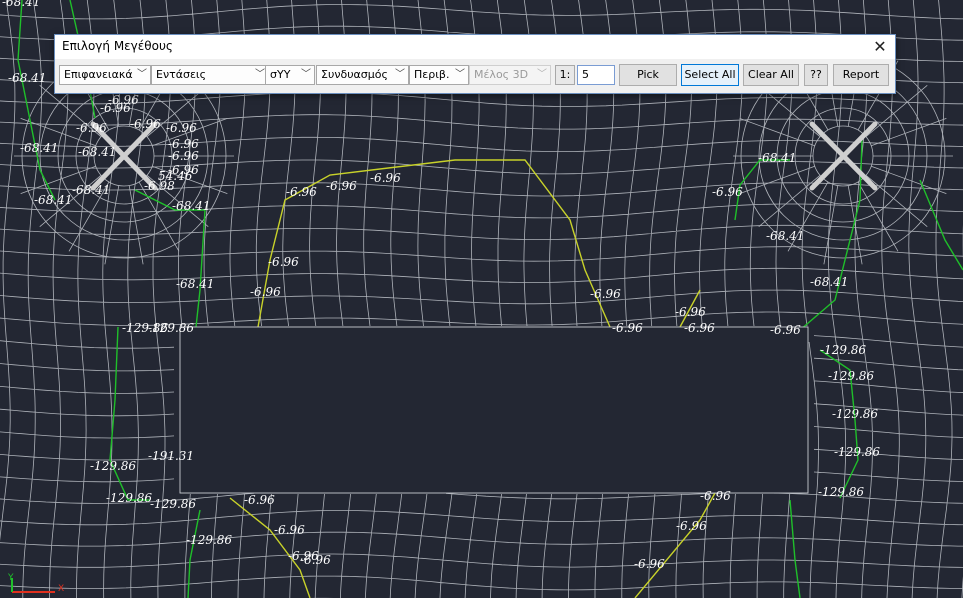 Image resolution: width=963 pixels, height=598 pixels. I want to click on axis-y-label: Y, so click(10, 578).